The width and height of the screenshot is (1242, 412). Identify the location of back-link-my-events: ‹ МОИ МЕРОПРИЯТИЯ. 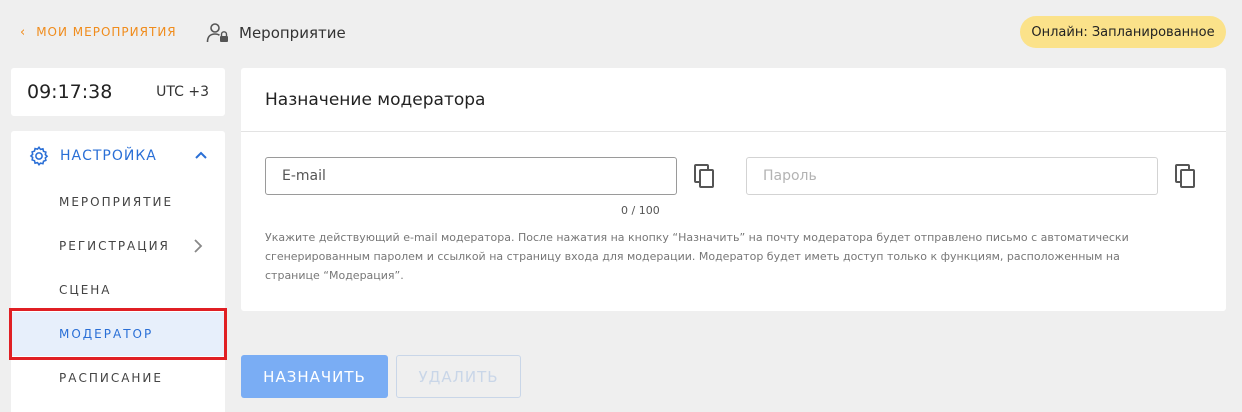
(98, 32).